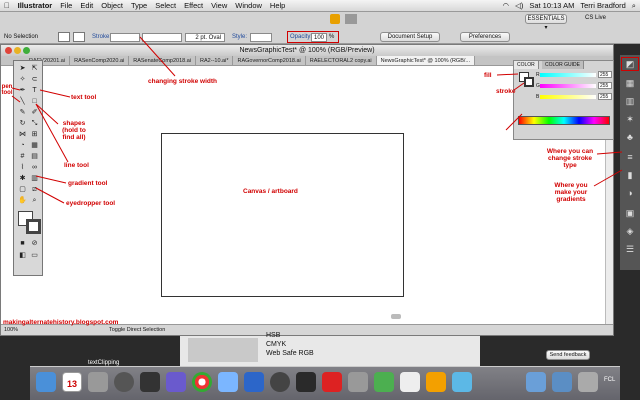 This screenshot has width=640, height=400. What do you see at coordinates (34, 69) in the screenshot?
I see `direct-selection-tool-icon: ⇱` at bounding box center [34, 69].